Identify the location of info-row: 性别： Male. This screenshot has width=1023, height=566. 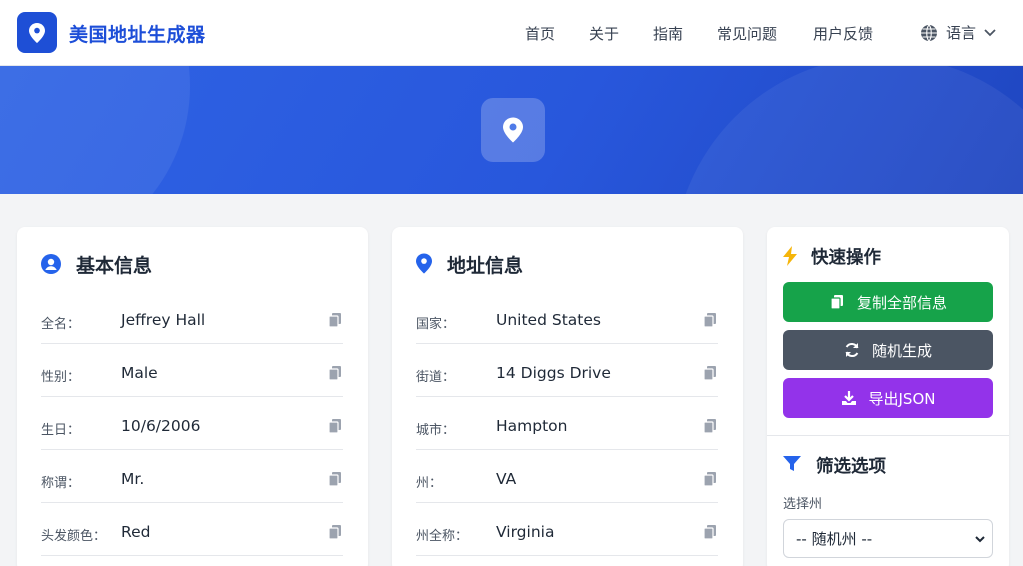
(192, 370).